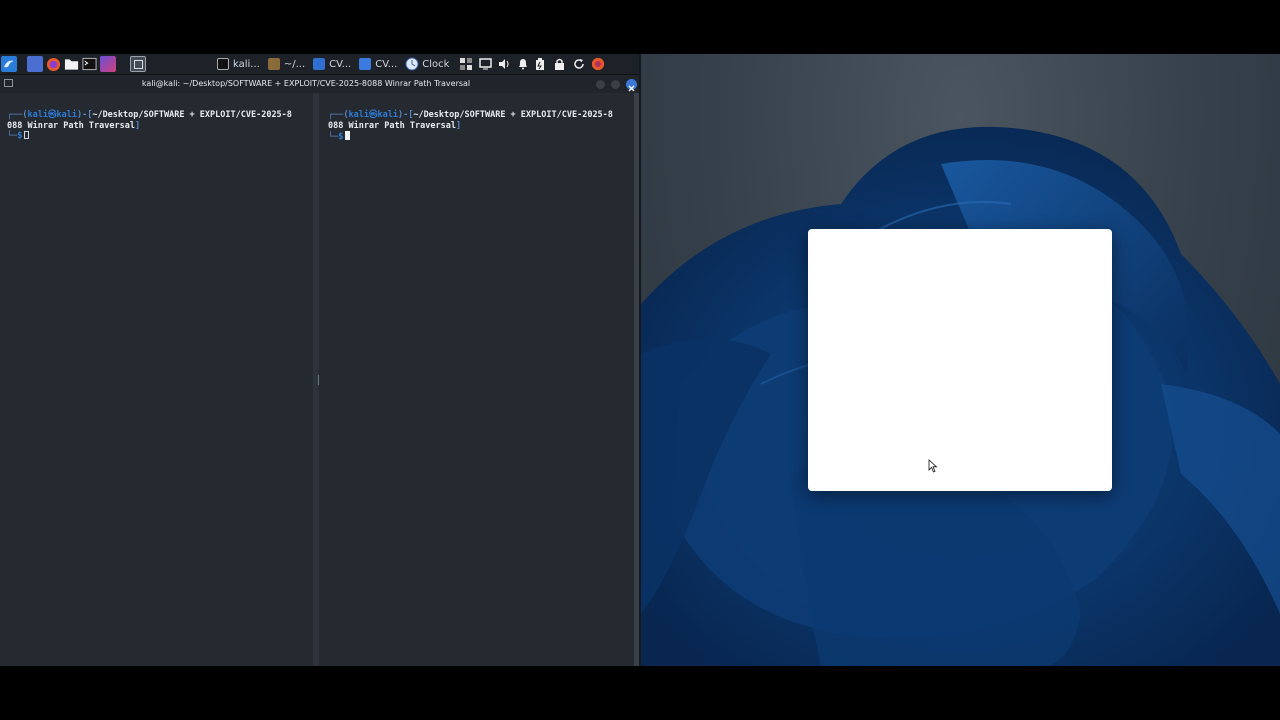  Describe the element at coordinates (540, 64) in the screenshot. I see `battery-icon` at that location.